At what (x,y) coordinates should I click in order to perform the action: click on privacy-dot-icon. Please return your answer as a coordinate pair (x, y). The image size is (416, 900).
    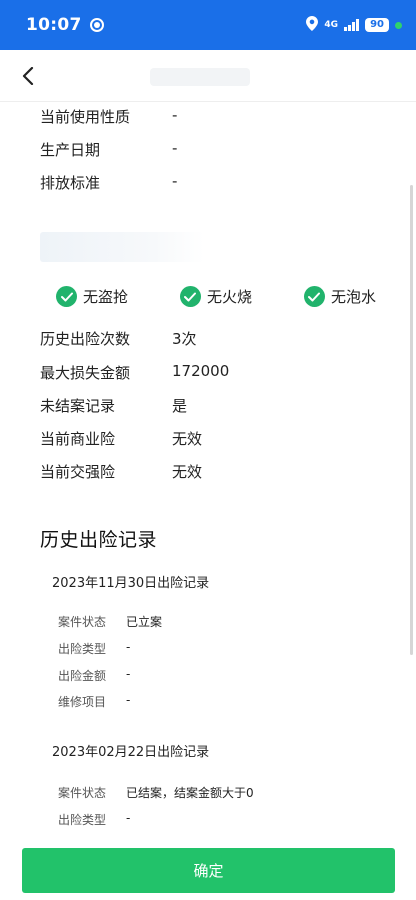
    Looking at the image, I should click on (398, 25).